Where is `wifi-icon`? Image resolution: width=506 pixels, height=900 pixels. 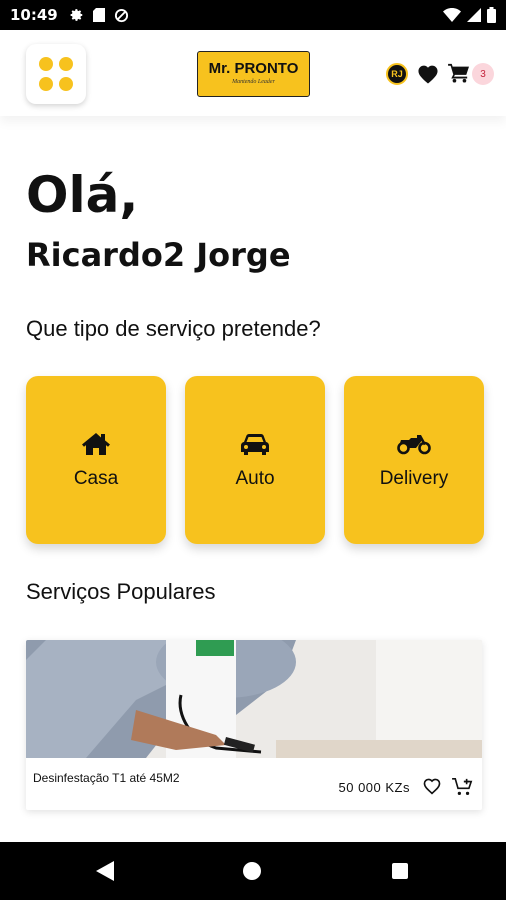 wifi-icon is located at coordinates (452, 15).